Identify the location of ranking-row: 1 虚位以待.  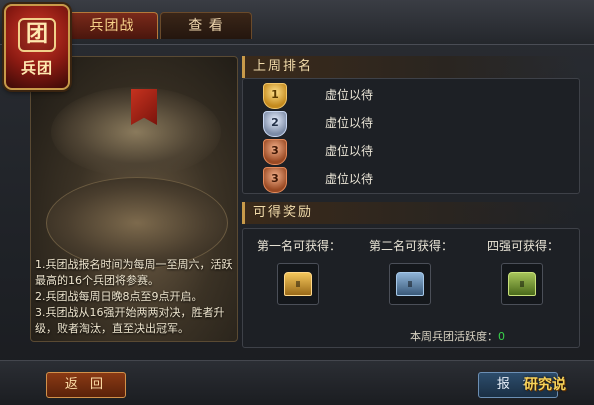
(411, 95).